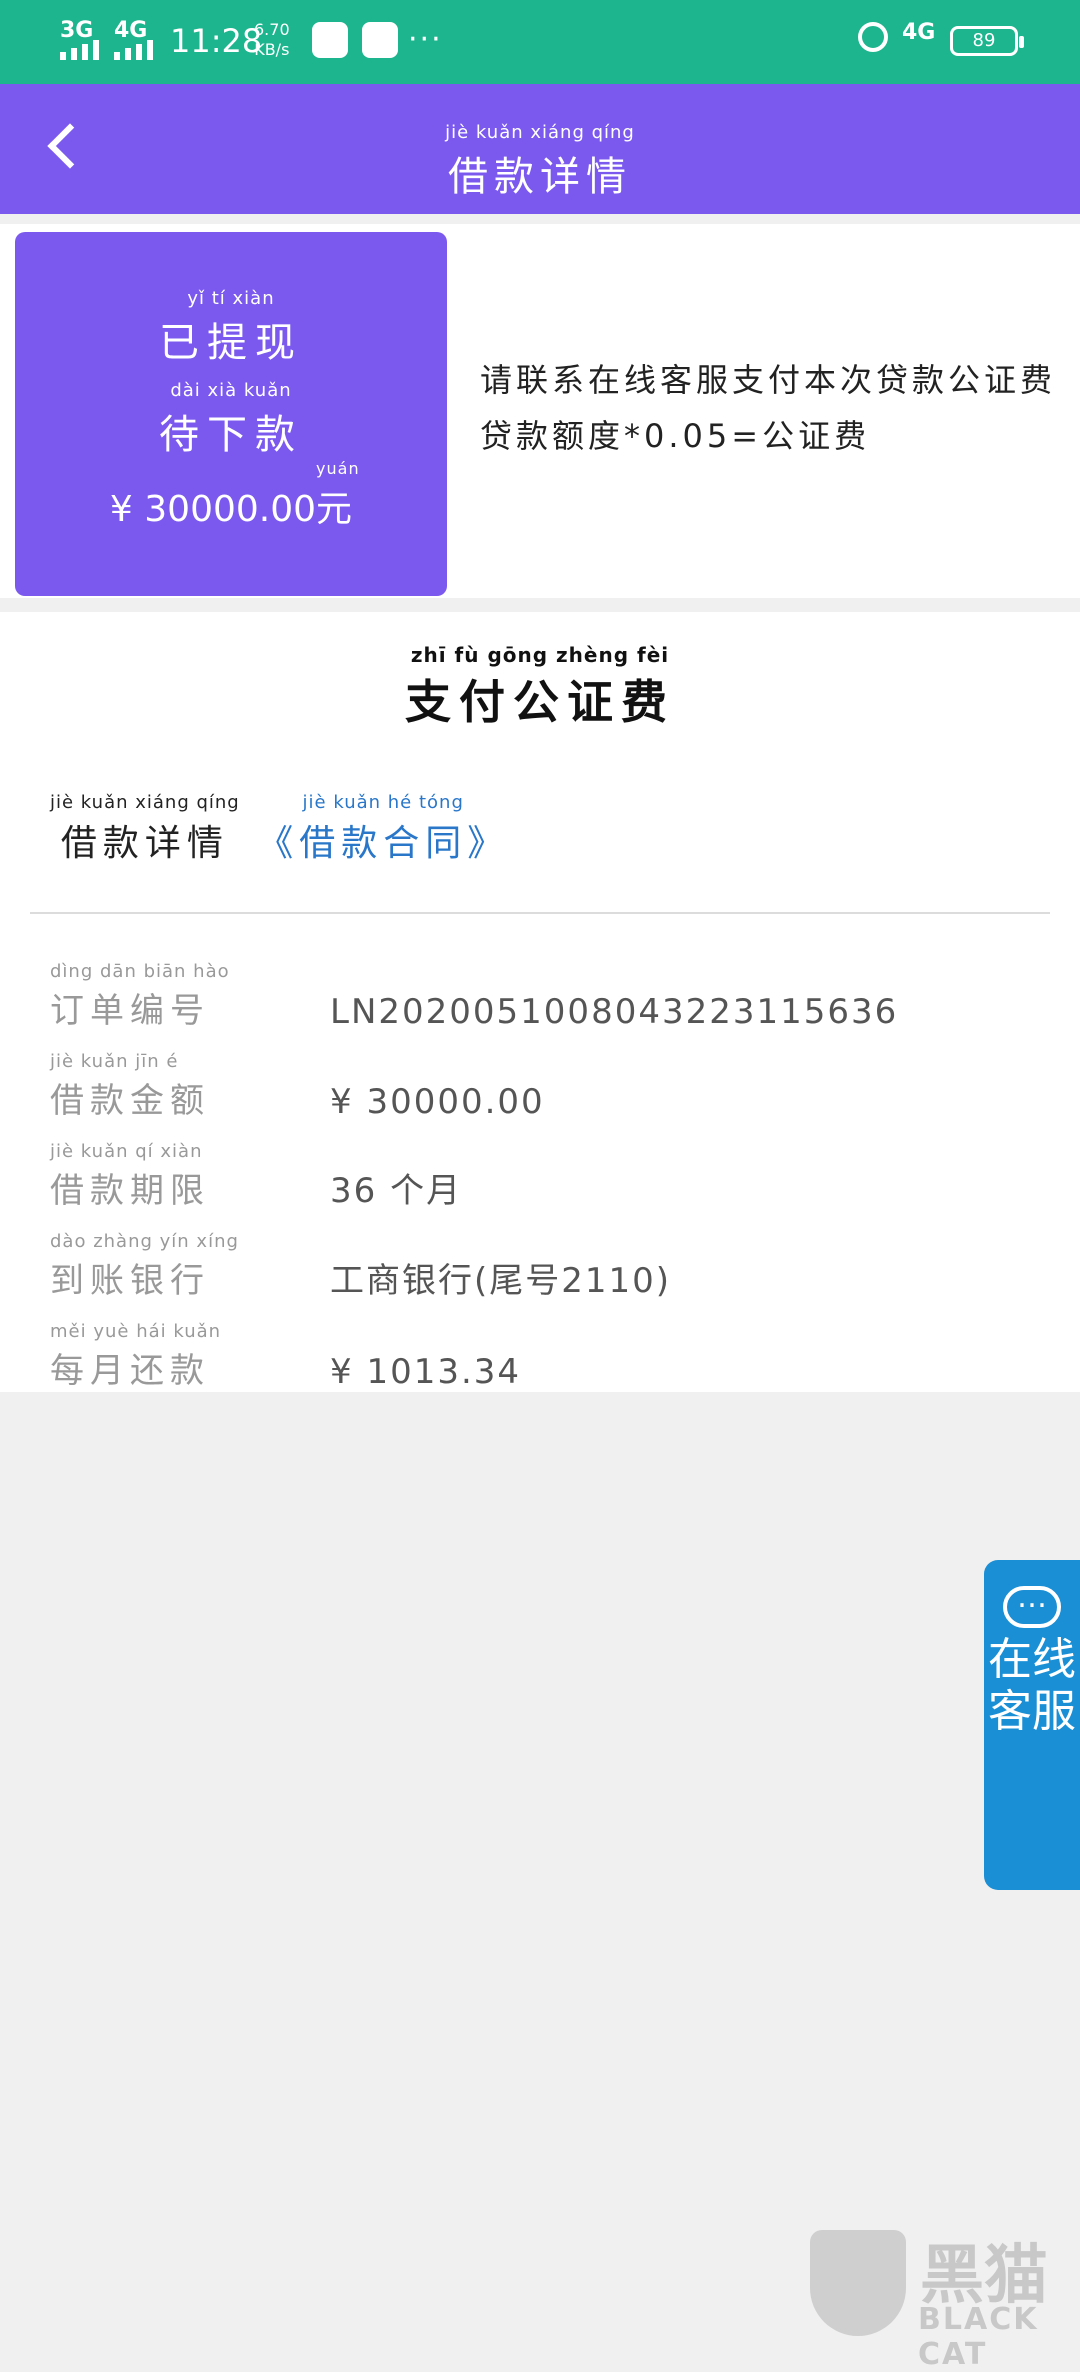 Image resolution: width=1080 pixels, height=2372 pixels. What do you see at coordinates (140, 971) in the screenshot?
I see `detail-label-pinyin: dìng dān biān hào` at bounding box center [140, 971].